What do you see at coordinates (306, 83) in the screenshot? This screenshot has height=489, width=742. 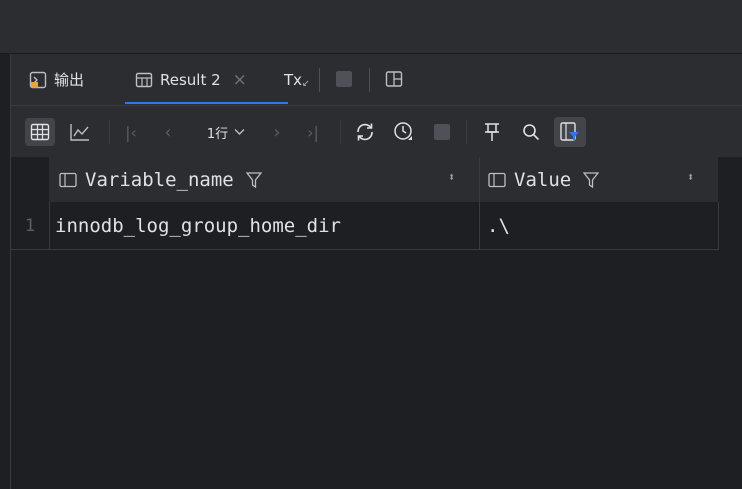 I see `tx-mode-icon: ↙` at bounding box center [306, 83].